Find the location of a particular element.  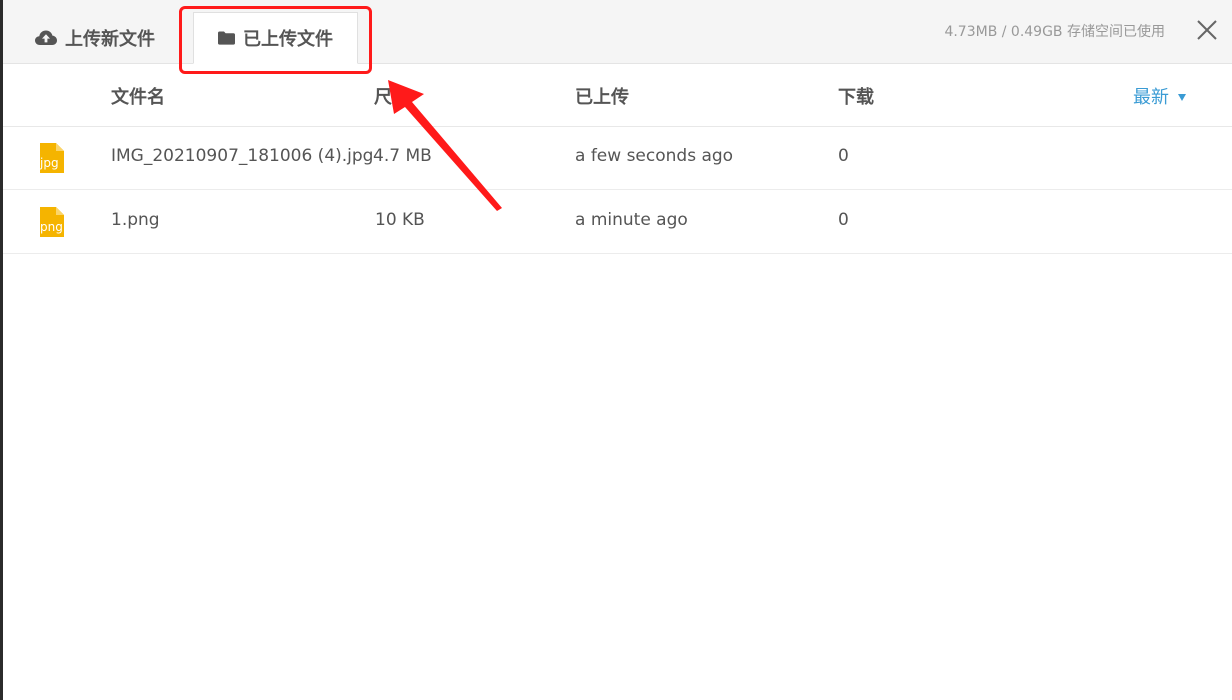

file-extension: png is located at coordinates (51, 227).